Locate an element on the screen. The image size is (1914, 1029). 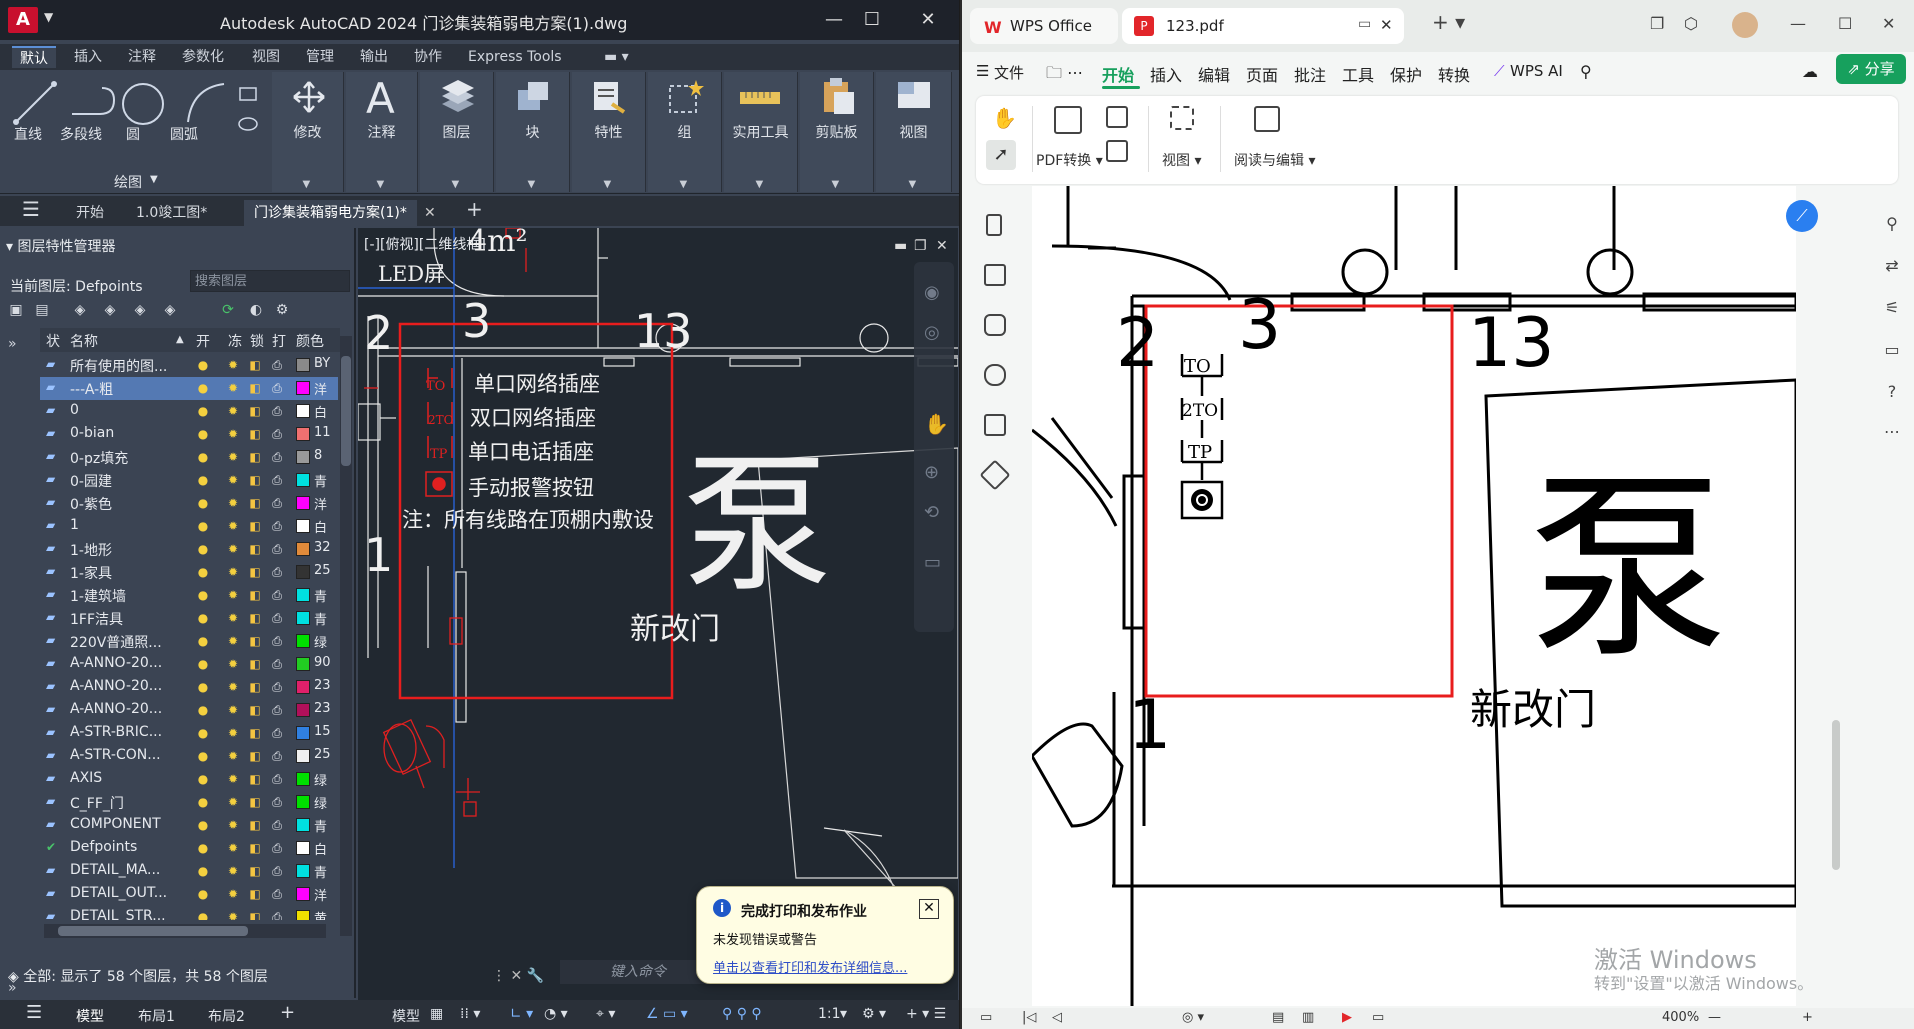
open-folder-icon: 🗀 ⋯ is located at coordinates (1064, 75).